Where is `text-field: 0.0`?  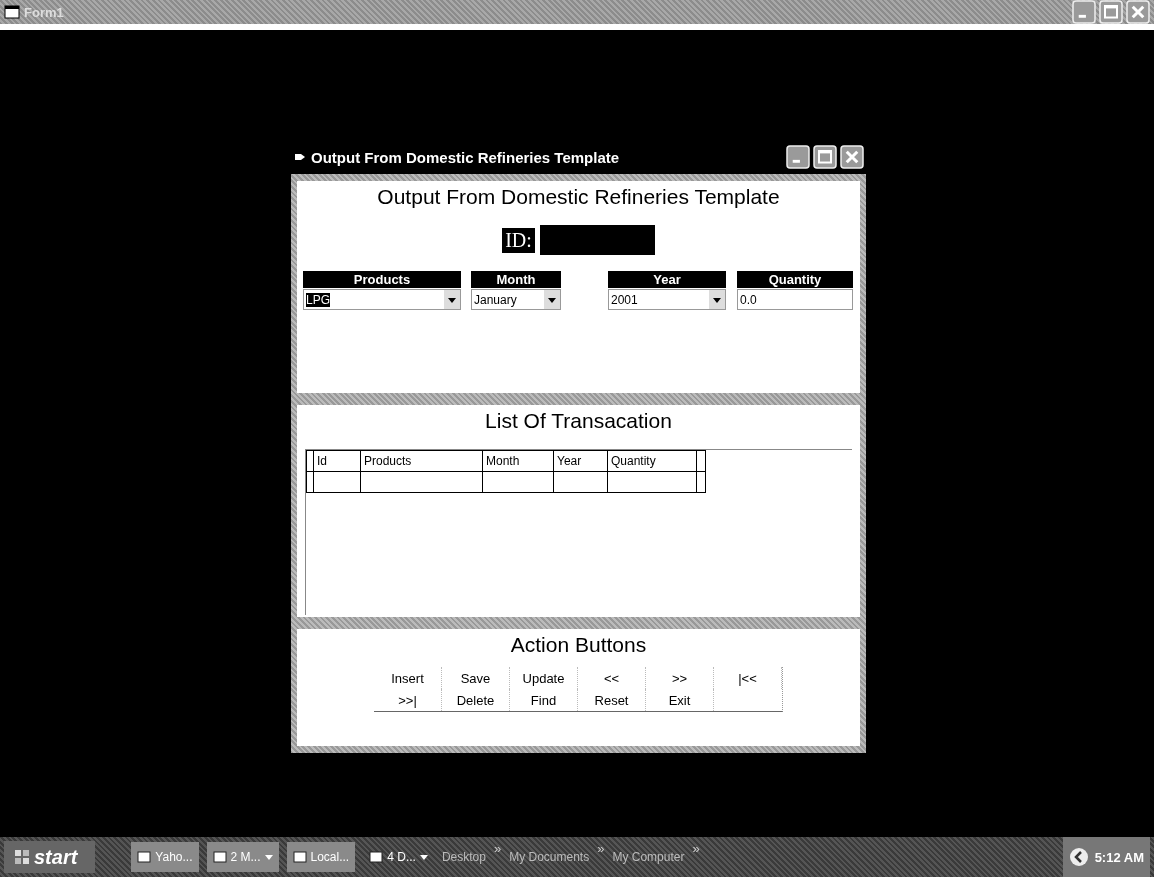
text-field: 0.0 is located at coordinates (795, 299).